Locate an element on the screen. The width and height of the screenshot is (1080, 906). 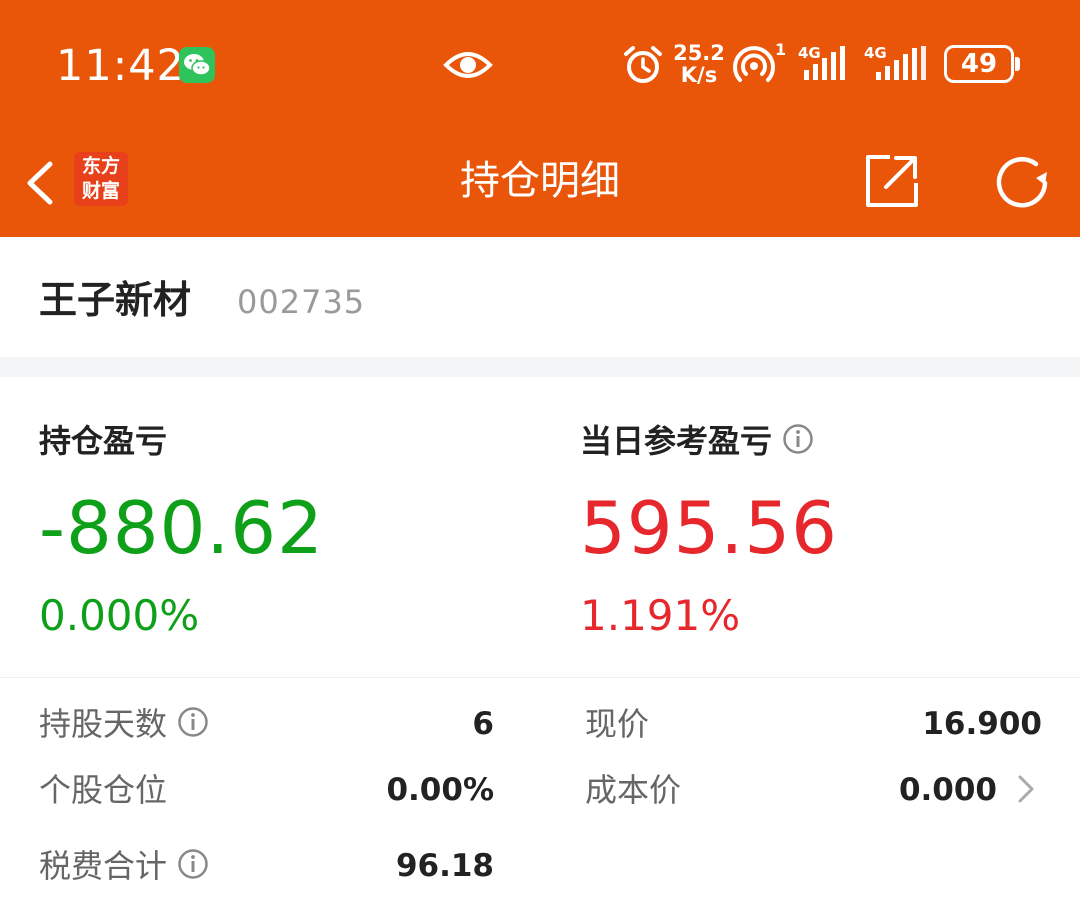
fees-label-wrap: 税费合计 is located at coordinates (124, 867).